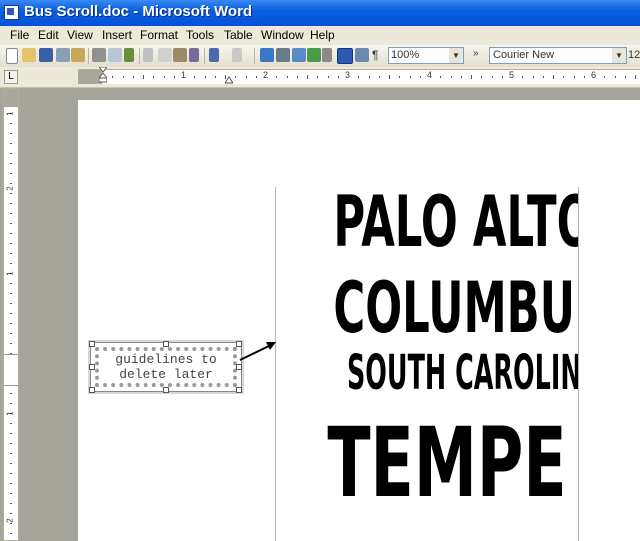 This screenshot has width=640, height=541. Describe the element at coordinates (99, 55) in the screenshot. I see `print-icon` at that location.